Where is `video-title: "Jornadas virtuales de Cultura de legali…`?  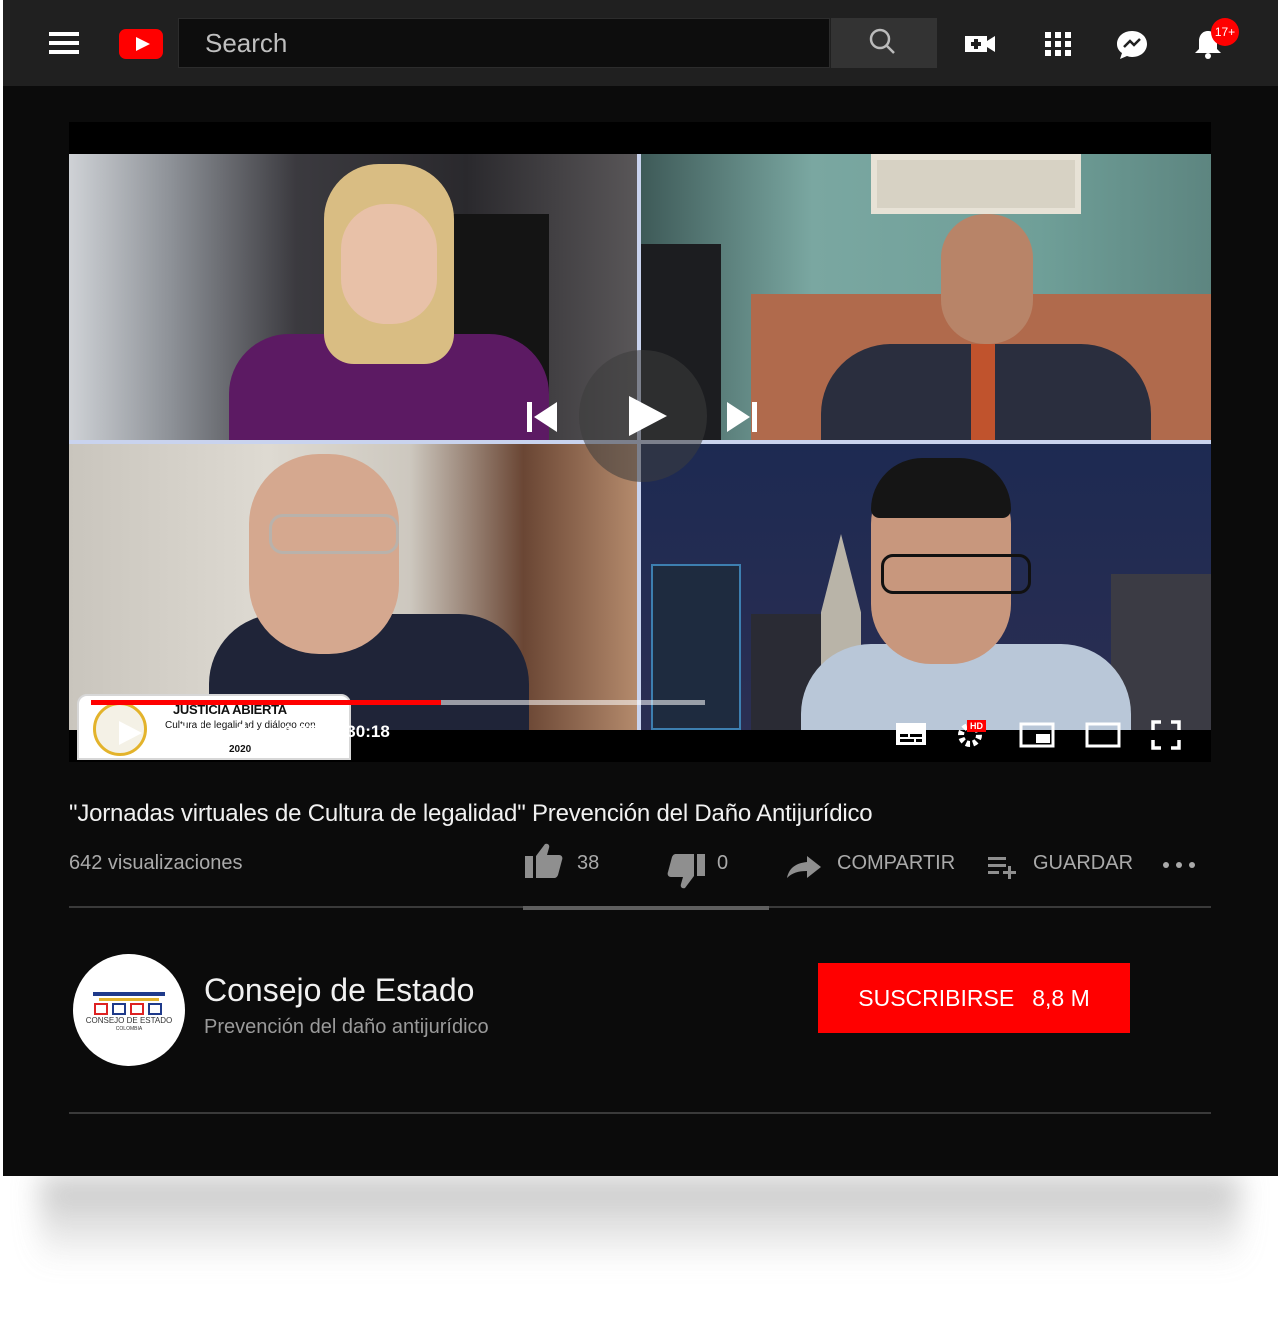
video-title: "Jornadas virtuales de Cultura de legali… is located at coordinates (471, 813).